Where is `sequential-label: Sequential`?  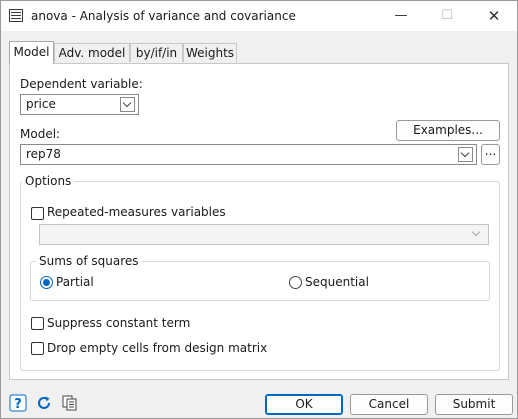
sequential-label: Sequential is located at coordinates (337, 282).